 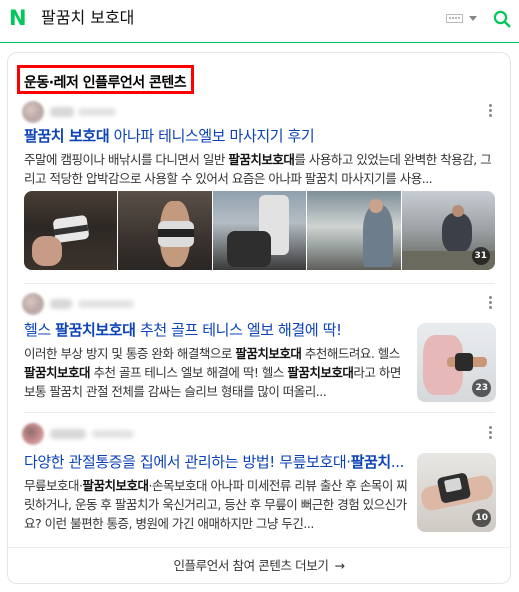 What do you see at coordinates (339, 565) in the screenshot?
I see `arrow-right-icon: →` at bounding box center [339, 565].